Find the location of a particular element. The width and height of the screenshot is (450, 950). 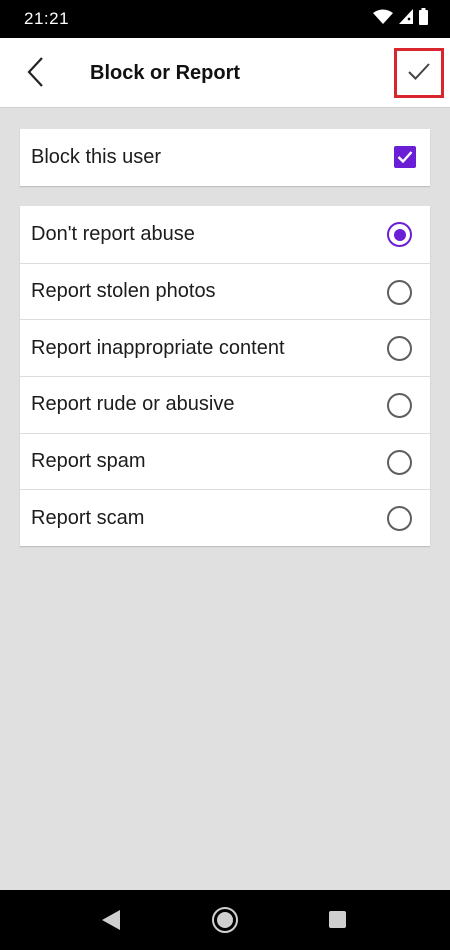

report-option-row: Don't report abuse is located at coordinates (225, 234).